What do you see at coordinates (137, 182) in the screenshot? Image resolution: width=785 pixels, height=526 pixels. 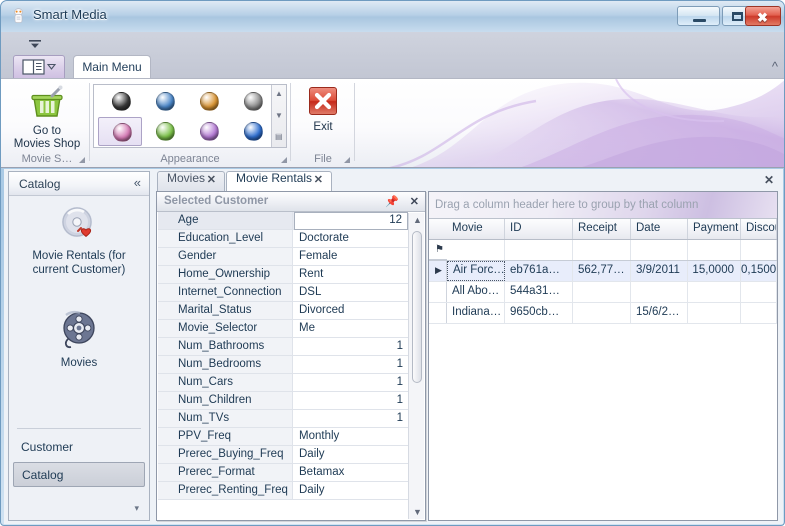 I see `navigation-collapse-icon: «` at bounding box center [137, 182].